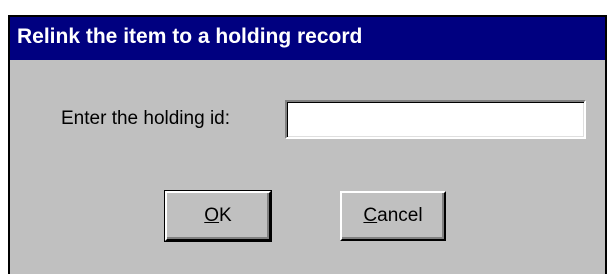 This screenshot has height=274, width=615. Describe the element at coordinates (225, 215) in the screenshot. I see `ok-label-rest: K` at that location.